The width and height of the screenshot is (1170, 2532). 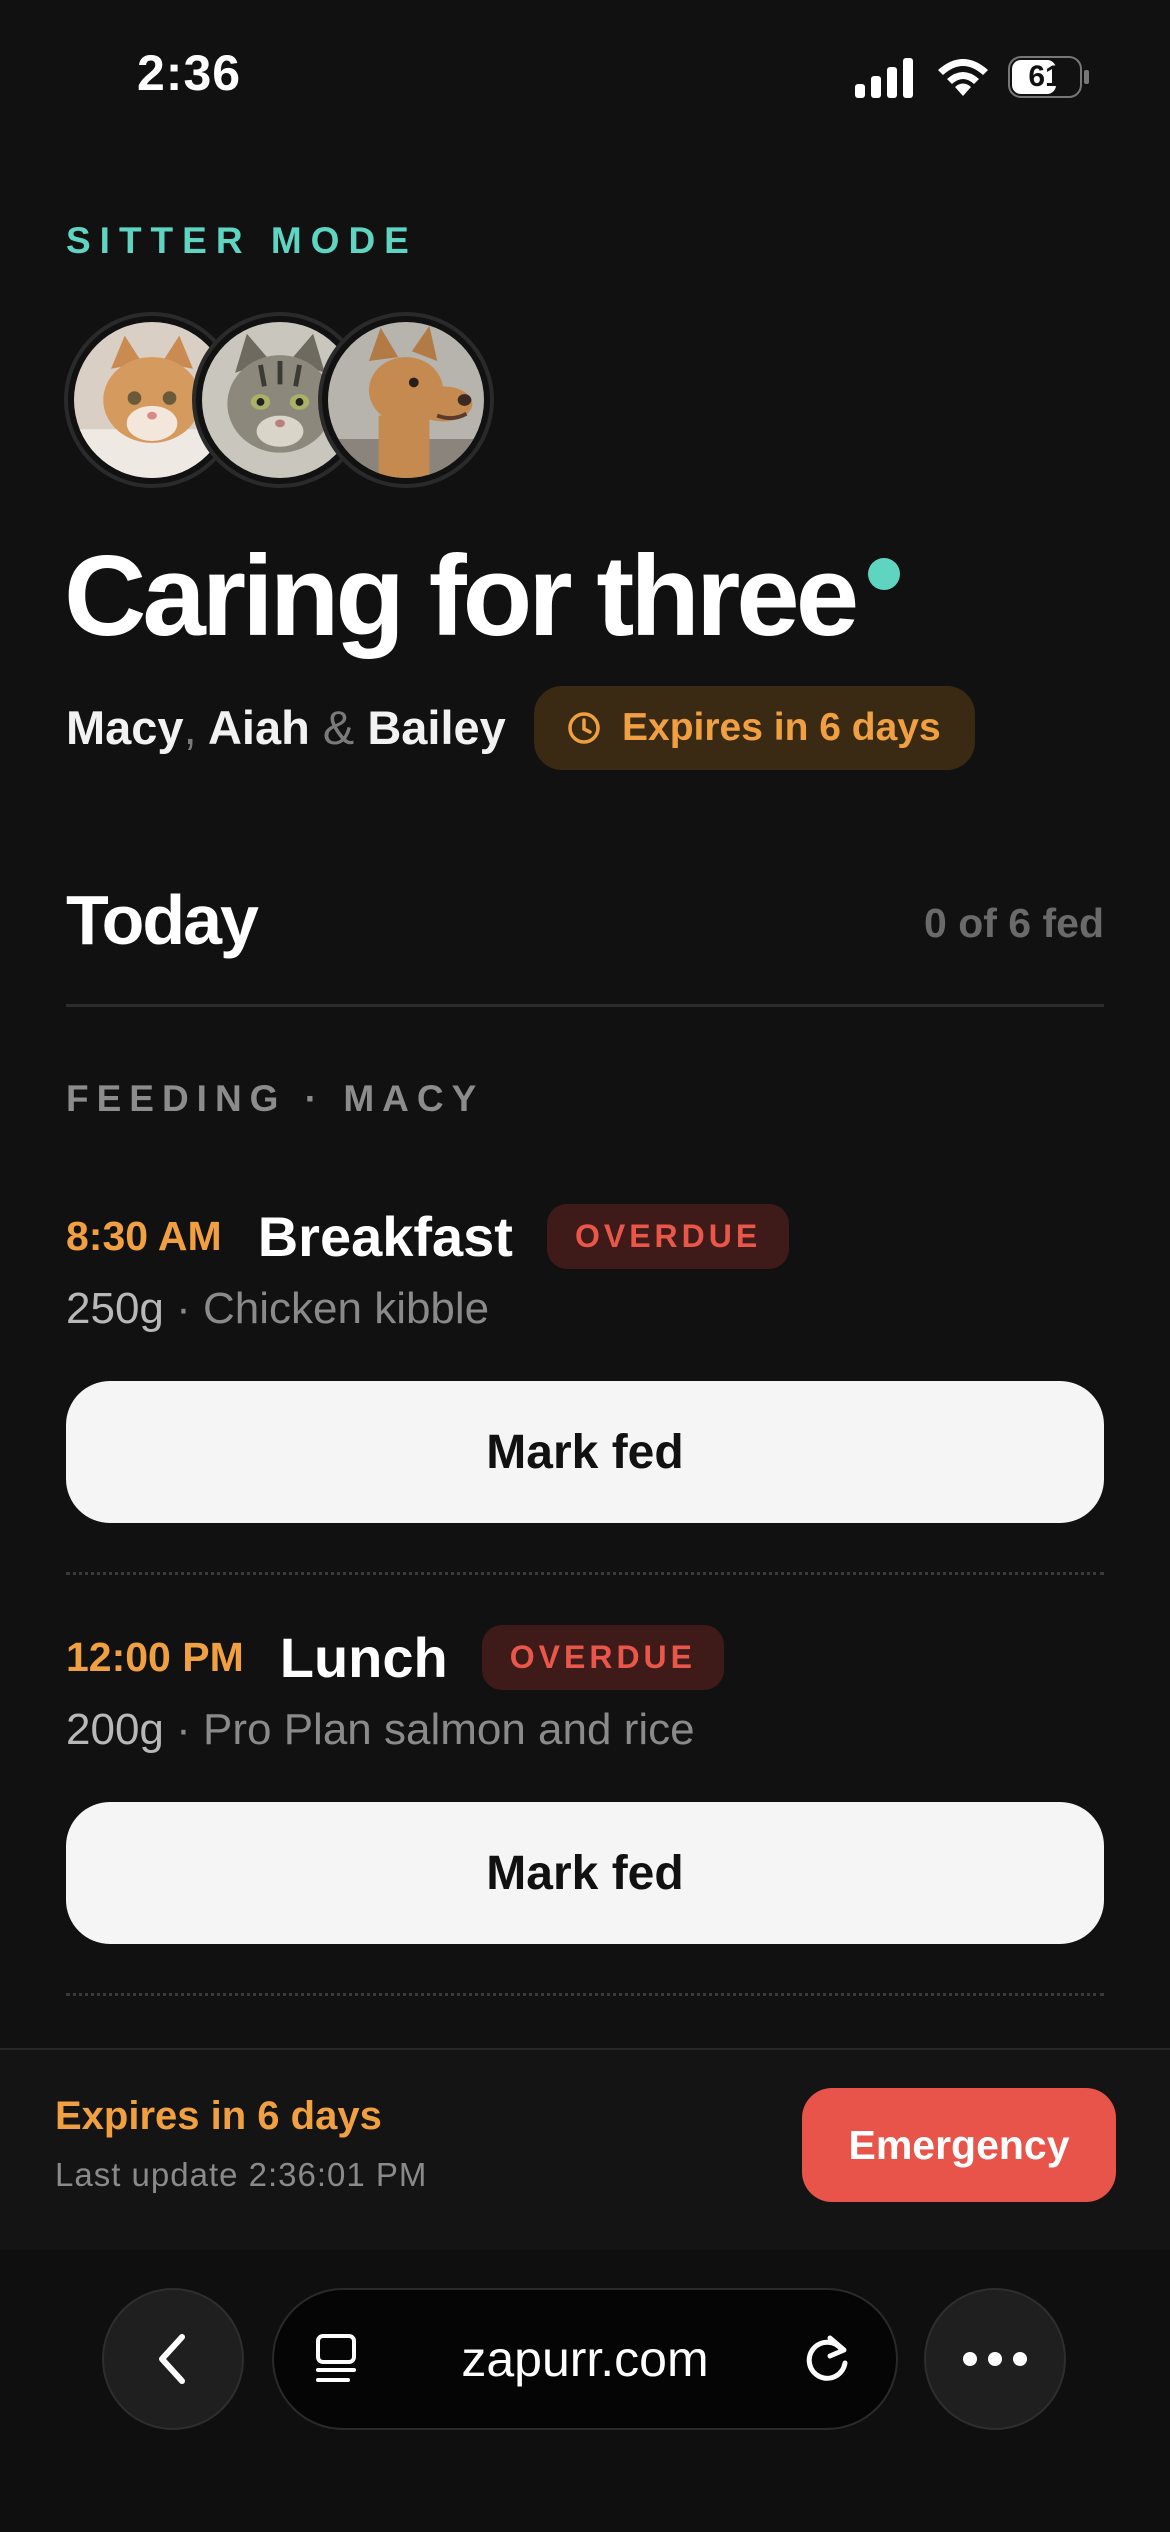 What do you see at coordinates (275, 1098) in the screenshot?
I see `feeding-section-label: FEEDING · MACY` at bounding box center [275, 1098].